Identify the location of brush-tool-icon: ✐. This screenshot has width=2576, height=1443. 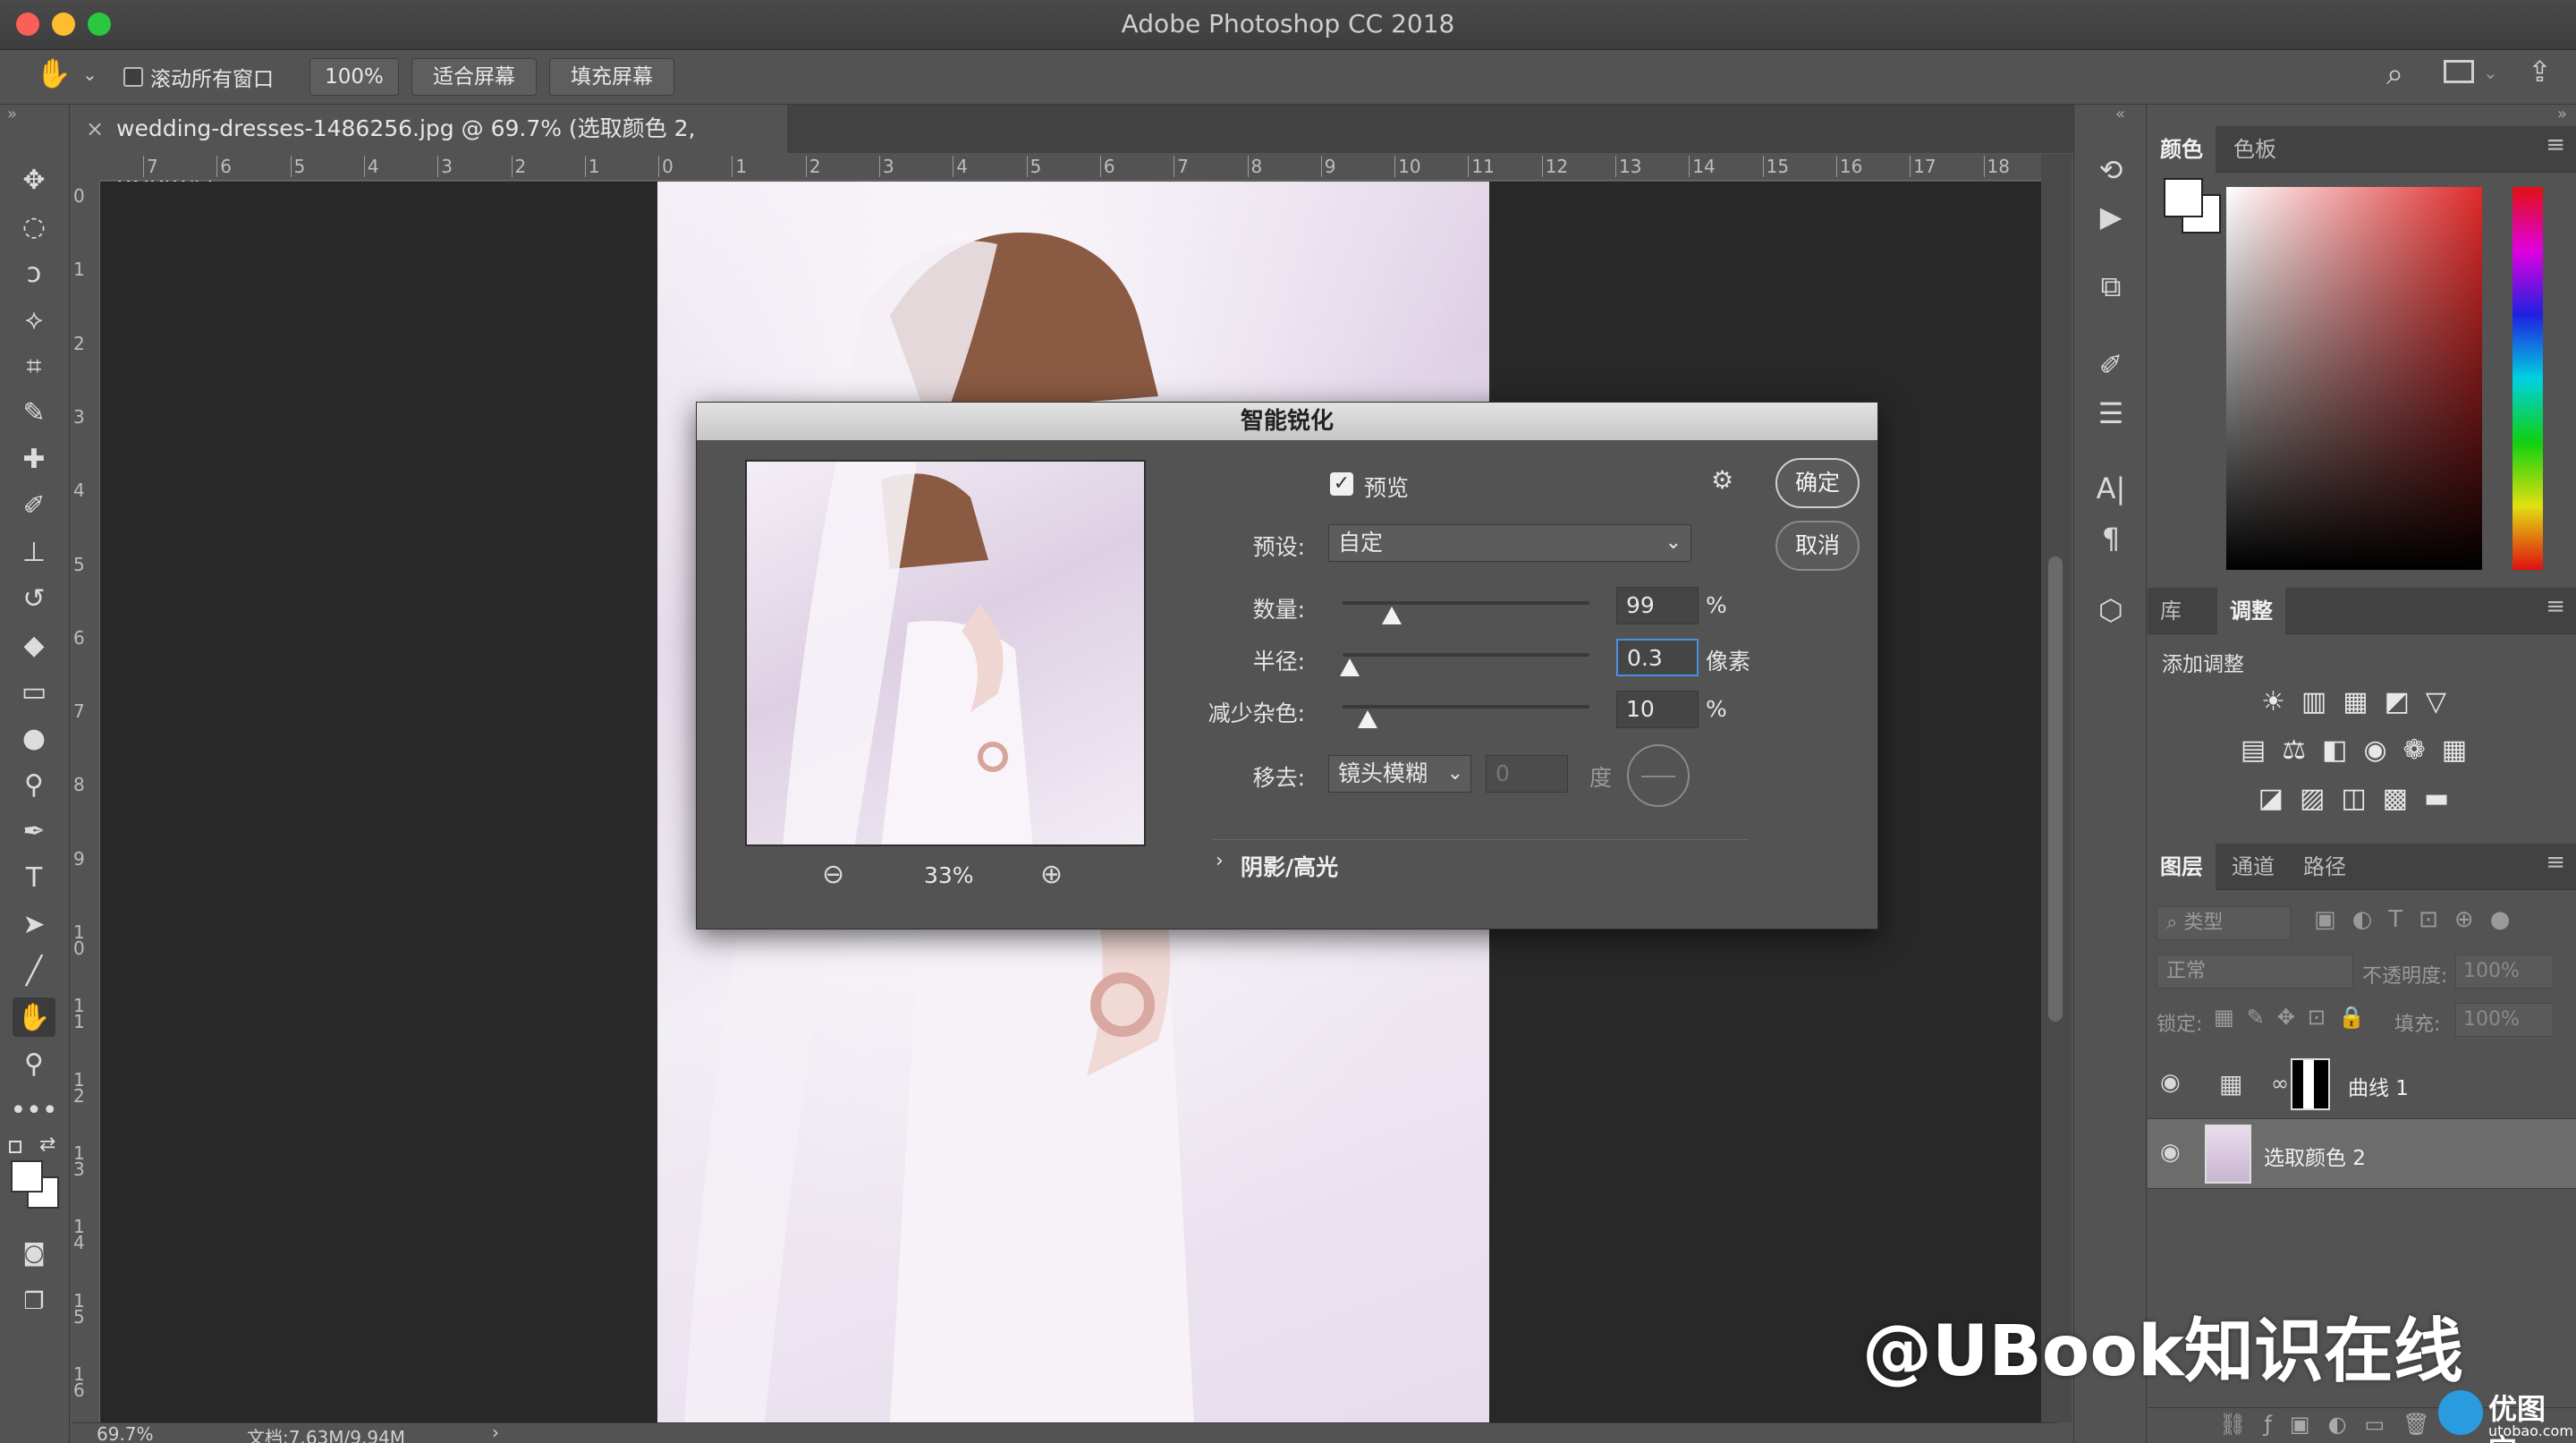
(34, 506).